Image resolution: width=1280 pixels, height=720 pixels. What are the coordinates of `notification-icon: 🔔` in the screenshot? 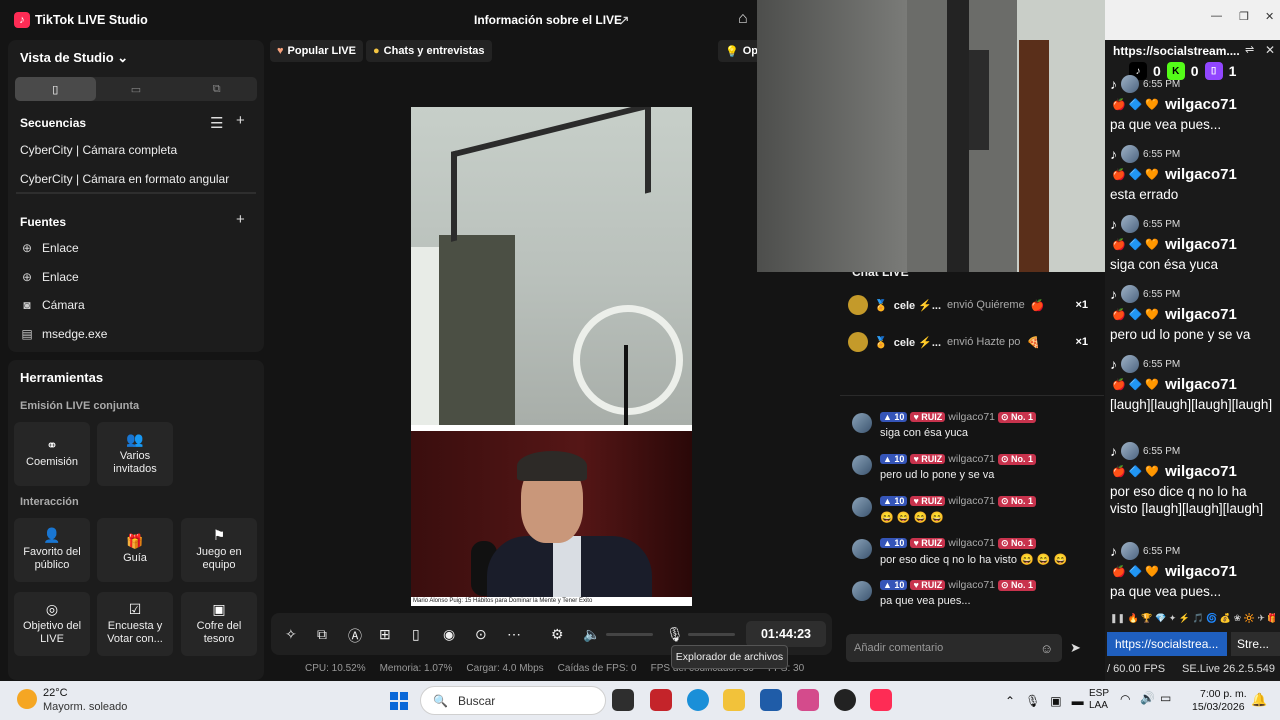 It's located at (1259, 700).